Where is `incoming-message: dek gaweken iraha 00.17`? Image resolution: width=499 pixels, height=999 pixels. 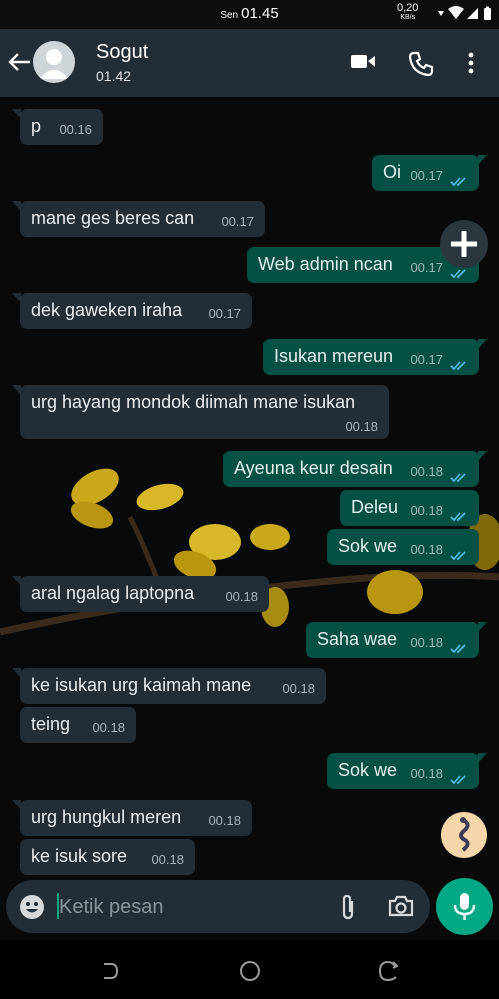 incoming-message: dek gaweken iraha 00.17 is located at coordinates (132, 311).